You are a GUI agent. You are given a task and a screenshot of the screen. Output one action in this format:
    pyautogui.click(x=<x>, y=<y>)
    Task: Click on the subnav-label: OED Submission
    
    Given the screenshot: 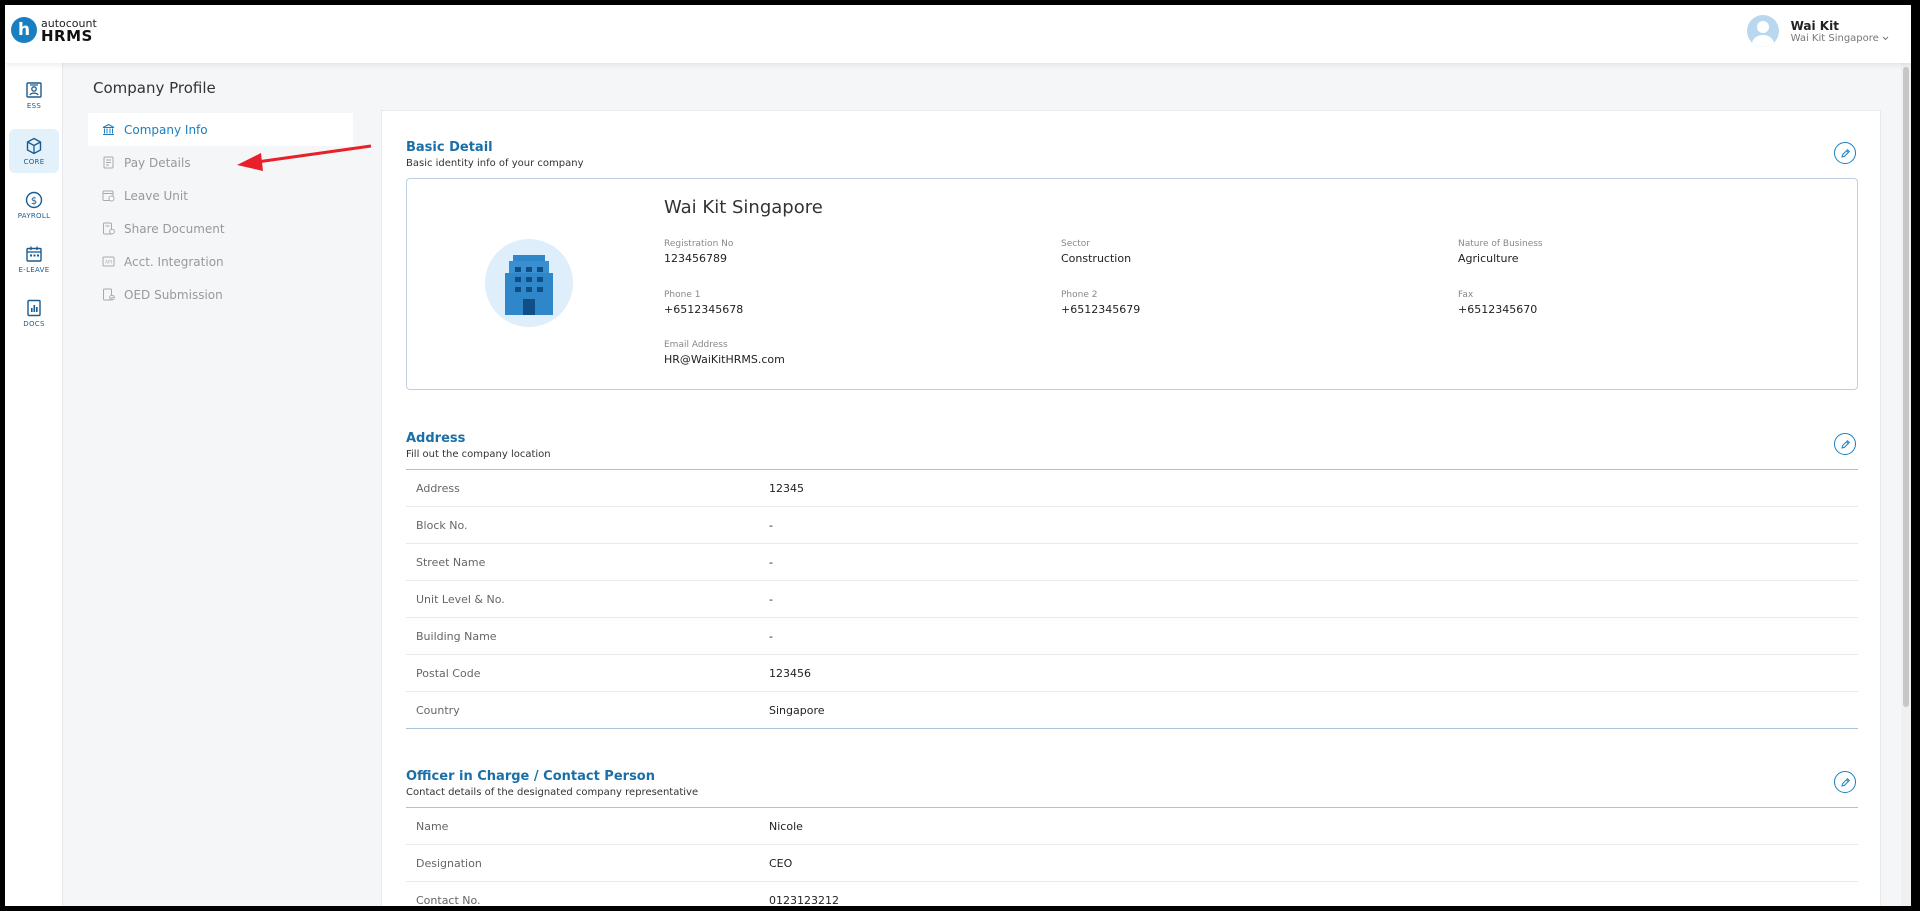 What is the action you would take?
    pyautogui.click(x=173, y=294)
    